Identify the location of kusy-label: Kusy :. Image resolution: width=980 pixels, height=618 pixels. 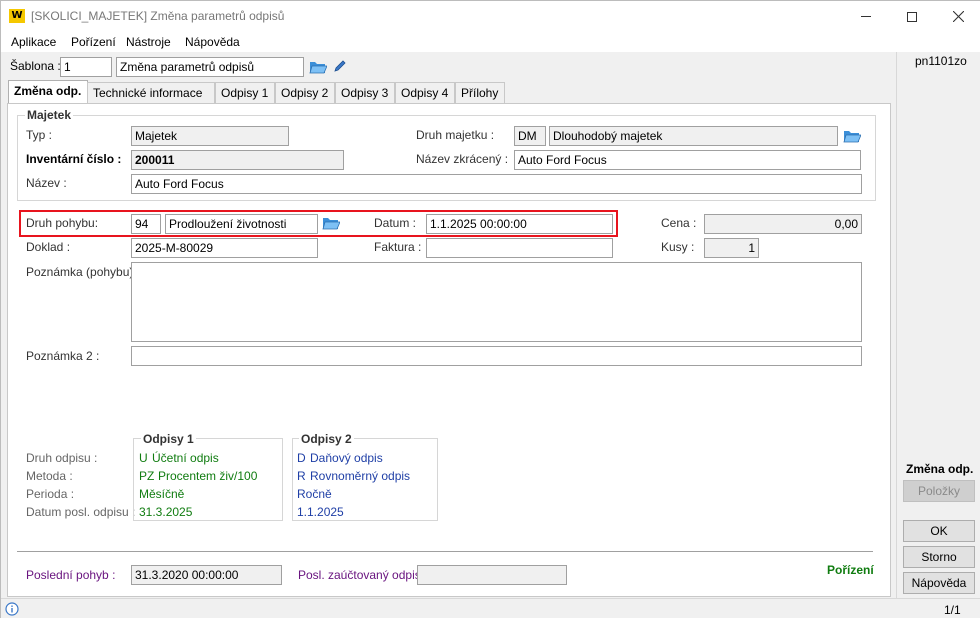
(678, 247).